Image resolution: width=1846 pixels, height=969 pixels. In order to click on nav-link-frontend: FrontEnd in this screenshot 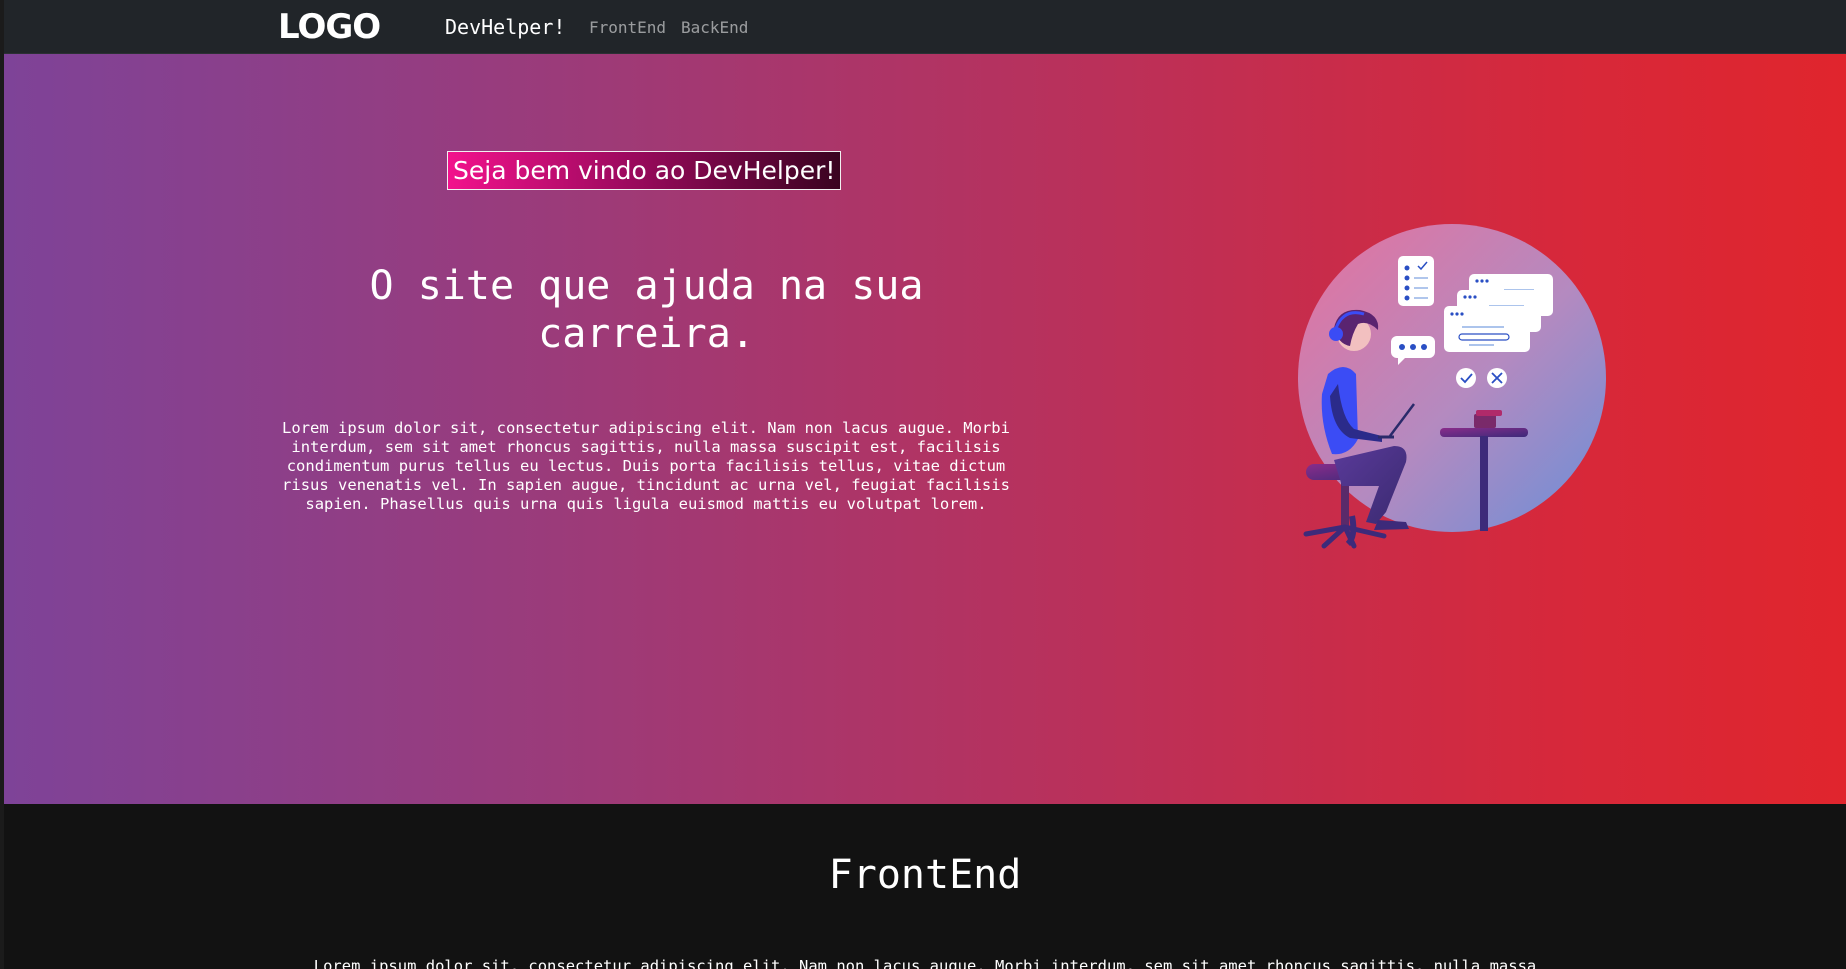, I will do `click(627, 27)`.